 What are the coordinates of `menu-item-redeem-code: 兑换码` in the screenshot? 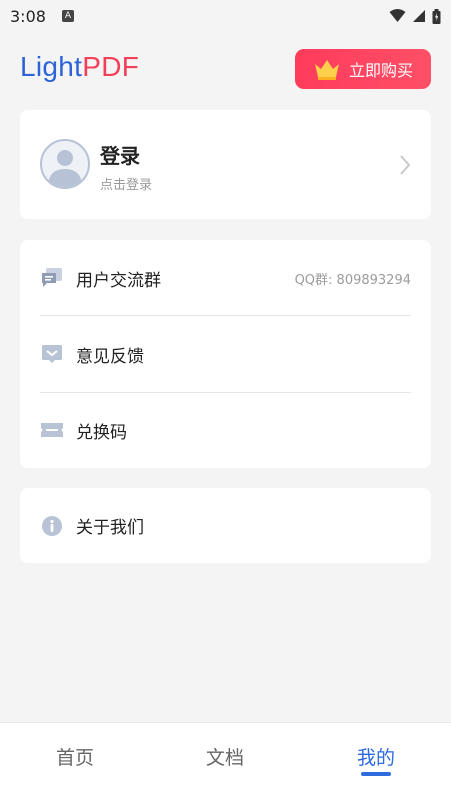 It's located at (225, 430).